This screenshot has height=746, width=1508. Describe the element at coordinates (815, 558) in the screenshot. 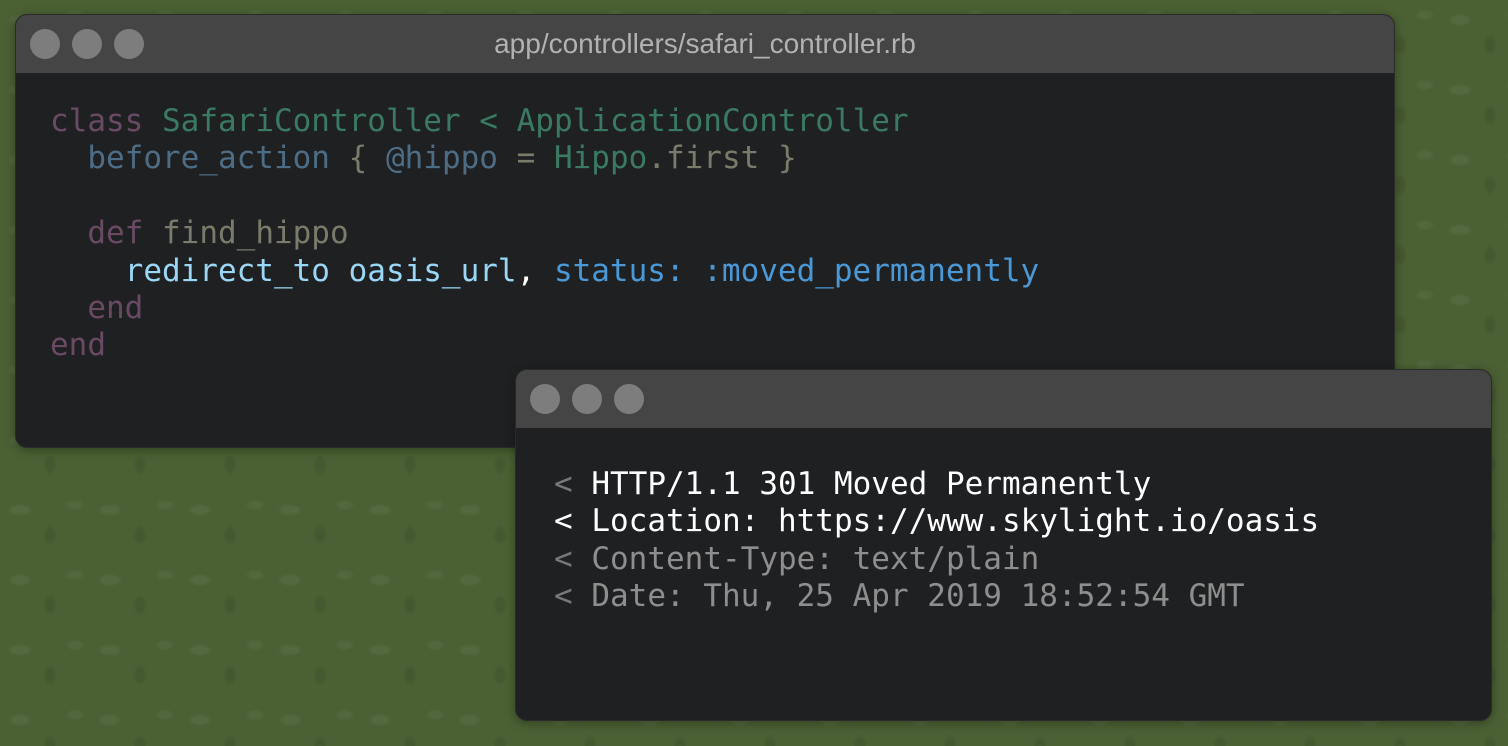

I see `response-text: Content-Type: text/plain` at that location.